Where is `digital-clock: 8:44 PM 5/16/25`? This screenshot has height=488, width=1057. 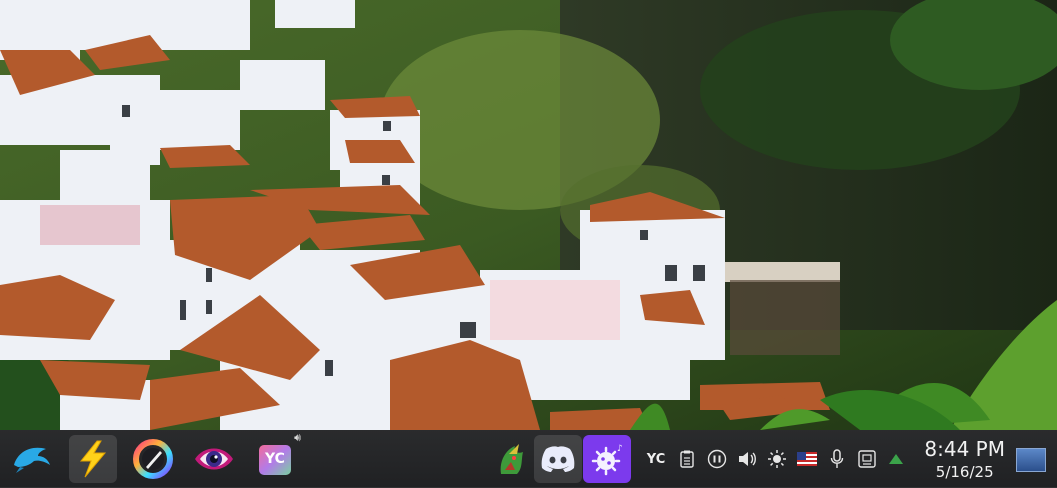
digital-clock: 8:44 PM 5/16/25 is located at coordinates (964, 460).